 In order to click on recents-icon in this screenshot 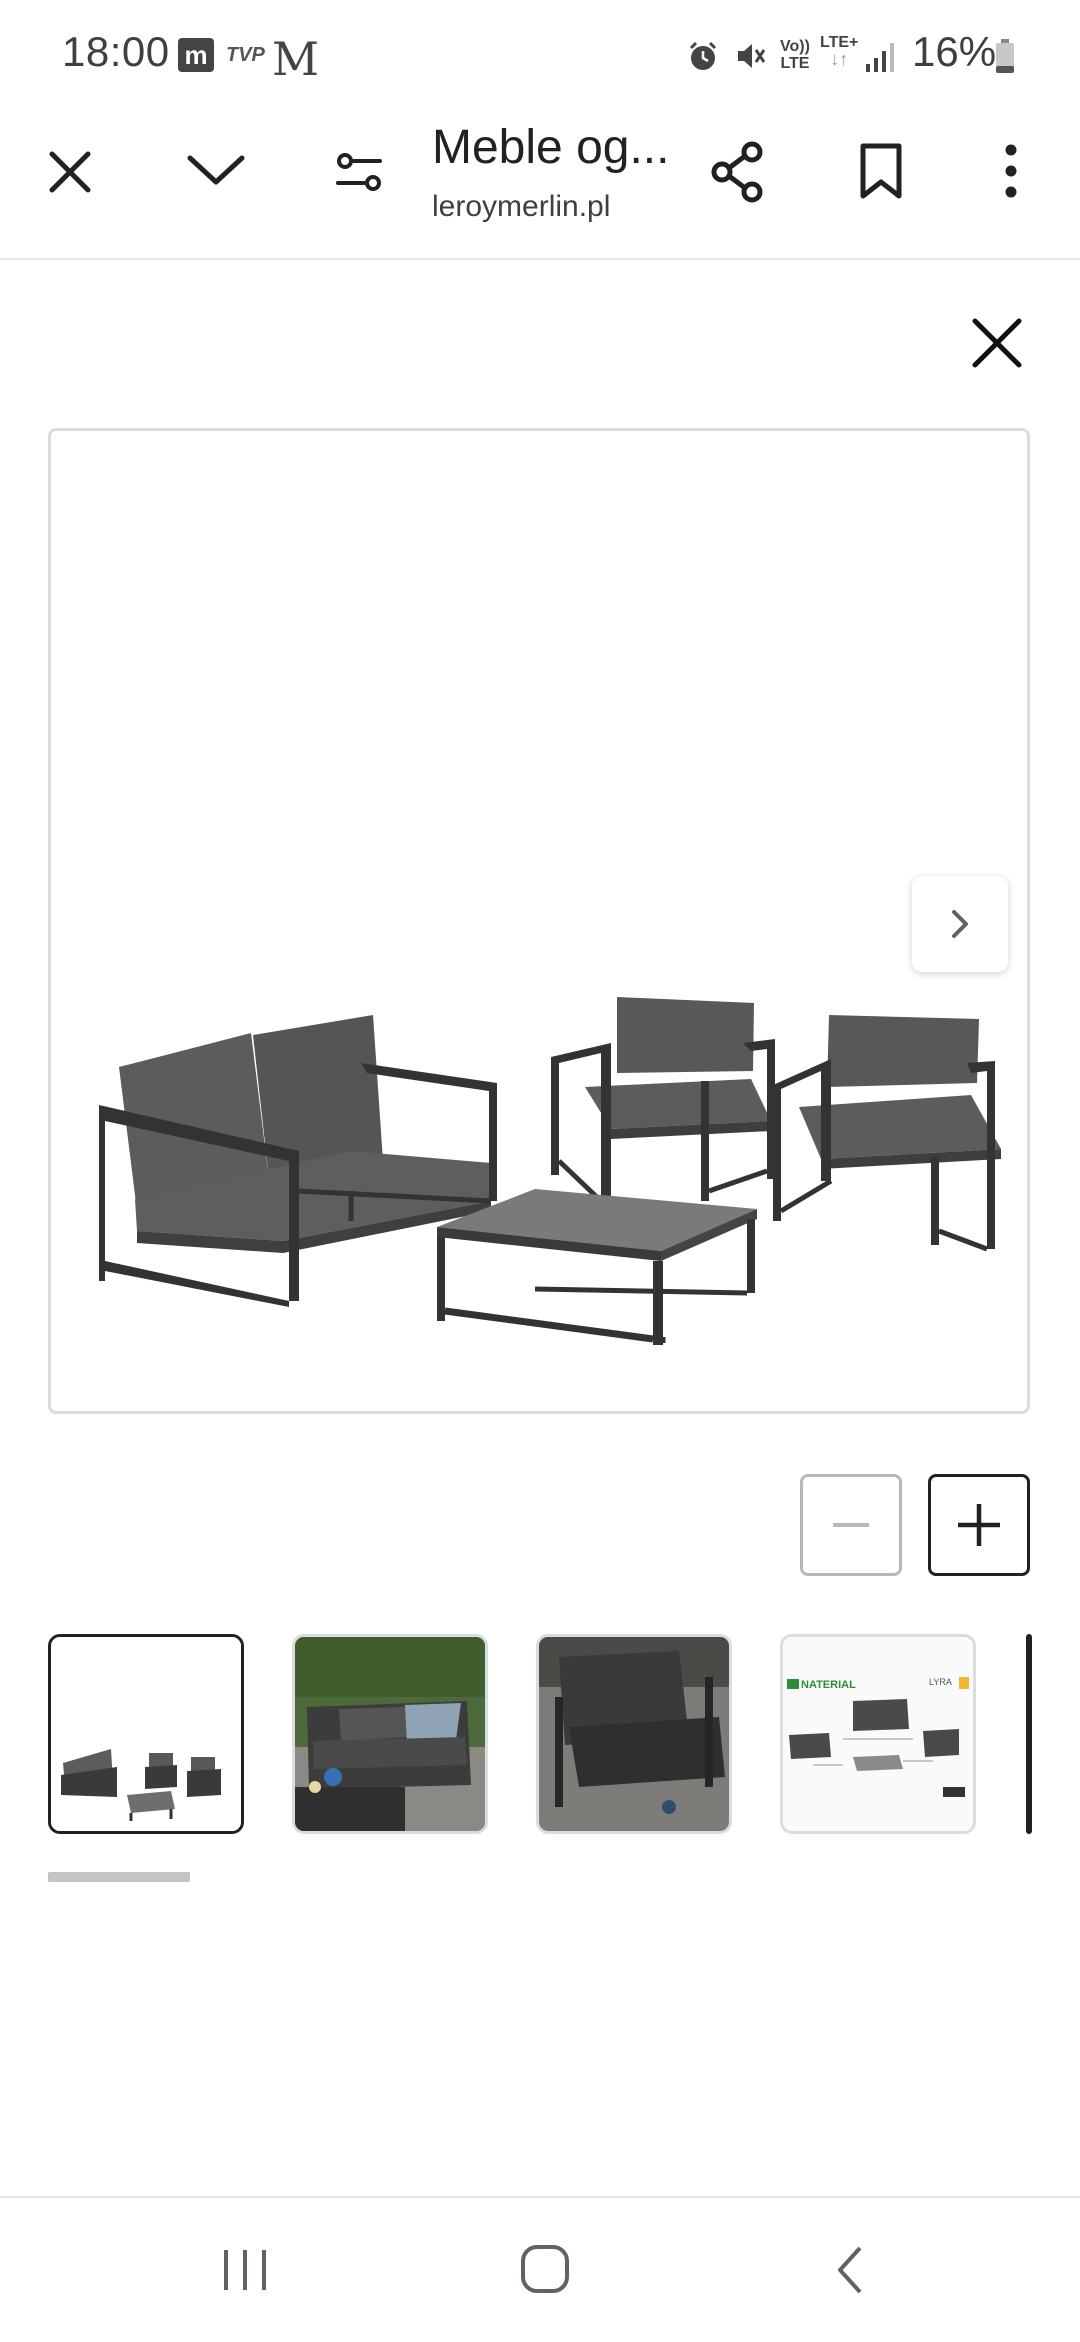, I will do `click(245, 2270)`.